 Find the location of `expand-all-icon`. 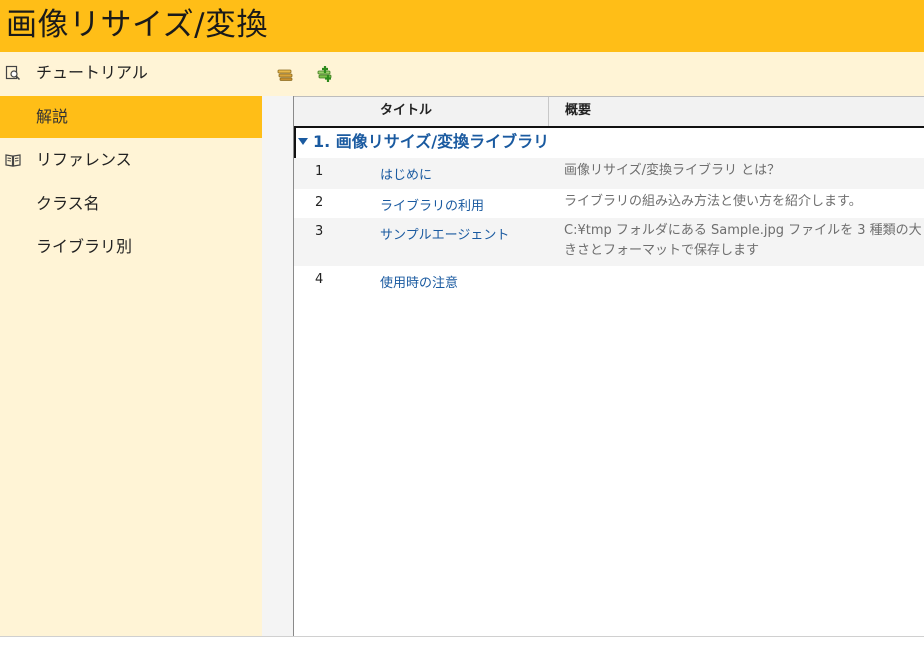

expand-all-icon is located at coordinates (325, 74).